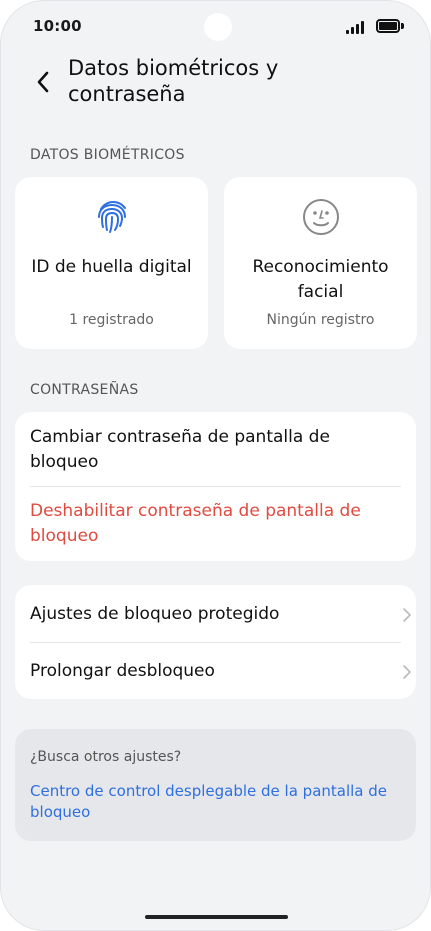 This screenshot has width=431, height=931. I want to click on face-icon, so click(320, 217).